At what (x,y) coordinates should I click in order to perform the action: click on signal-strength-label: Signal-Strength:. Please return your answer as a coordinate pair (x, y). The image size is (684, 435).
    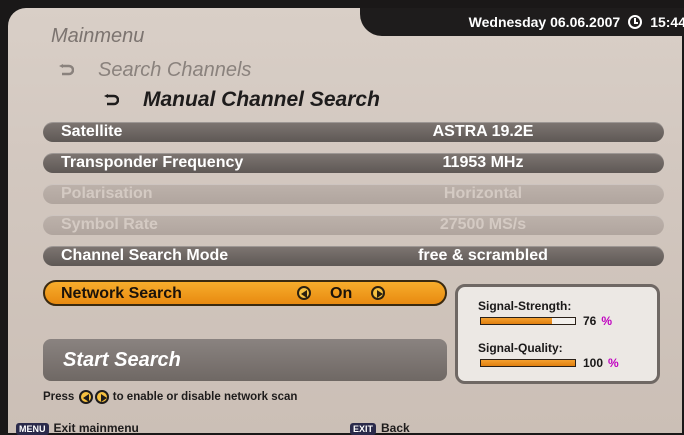
    Looking at the image, I should click on (525, 306).